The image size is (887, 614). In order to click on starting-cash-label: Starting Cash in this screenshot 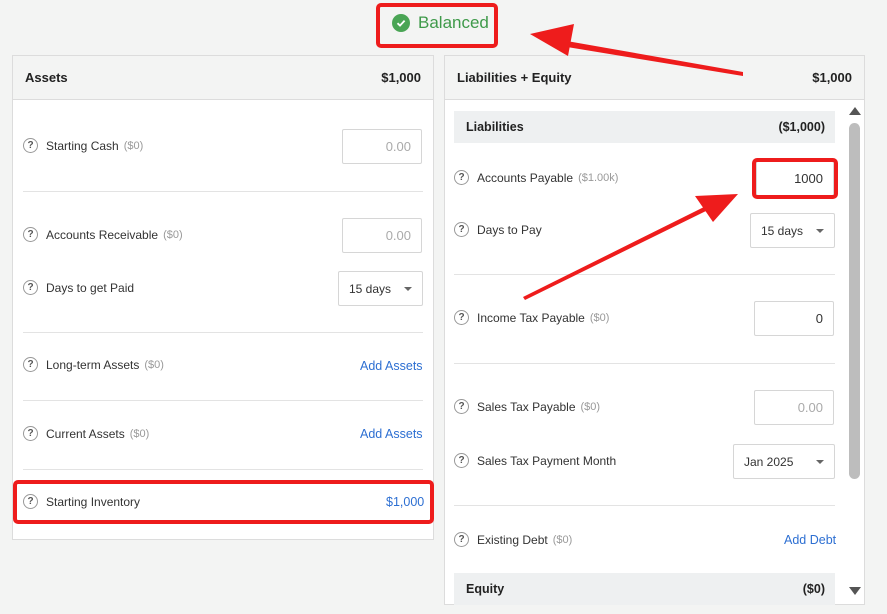, I will do `click(82, 145)`.